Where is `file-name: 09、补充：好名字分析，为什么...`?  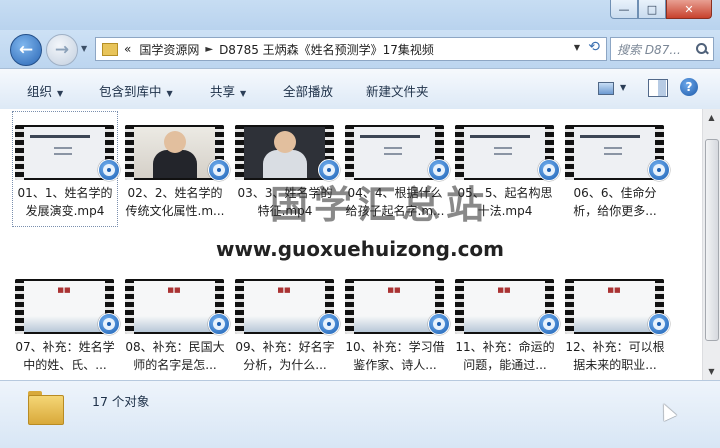
file-name: 09、补充：好名字分析，为什么... is located at coordinates (285, 356).